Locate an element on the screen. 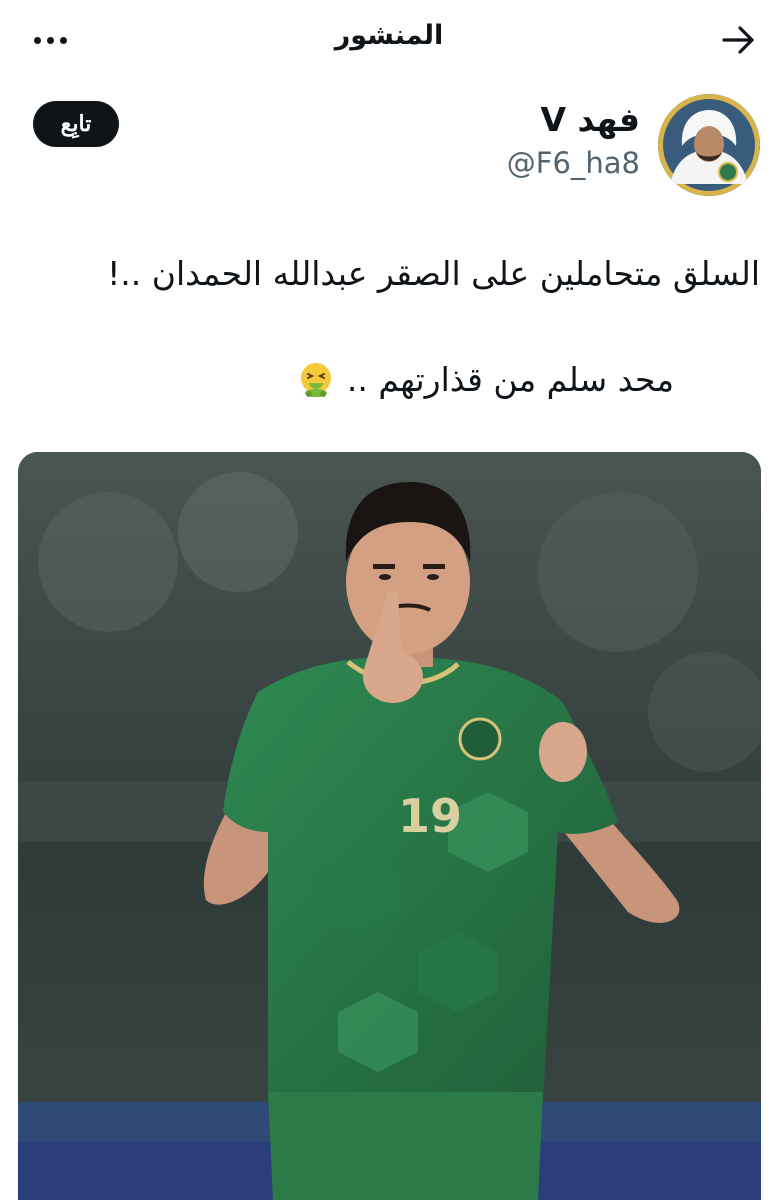  back-arrow-icon is located at coordinates (738, 40).